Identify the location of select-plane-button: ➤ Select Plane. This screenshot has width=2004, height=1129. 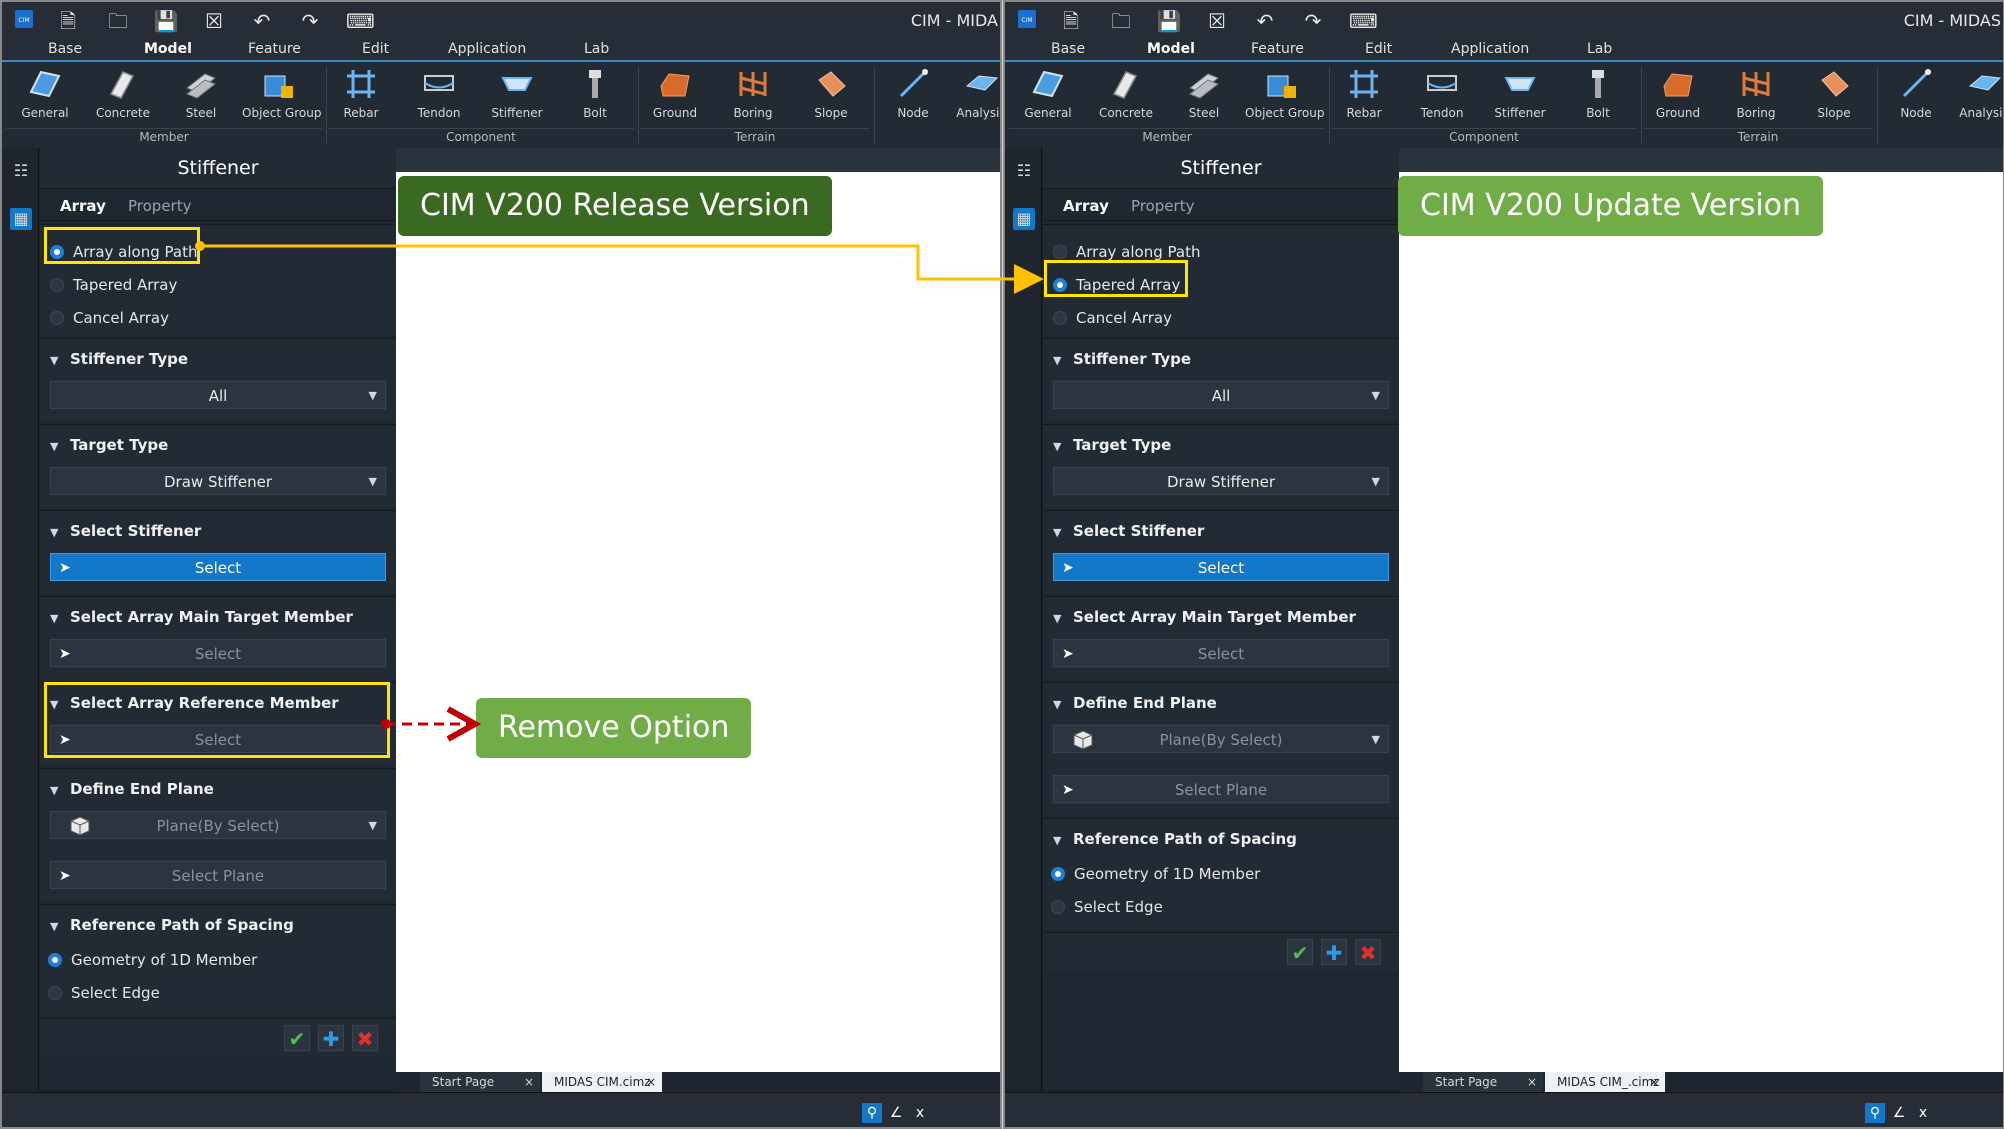
(218, 875).